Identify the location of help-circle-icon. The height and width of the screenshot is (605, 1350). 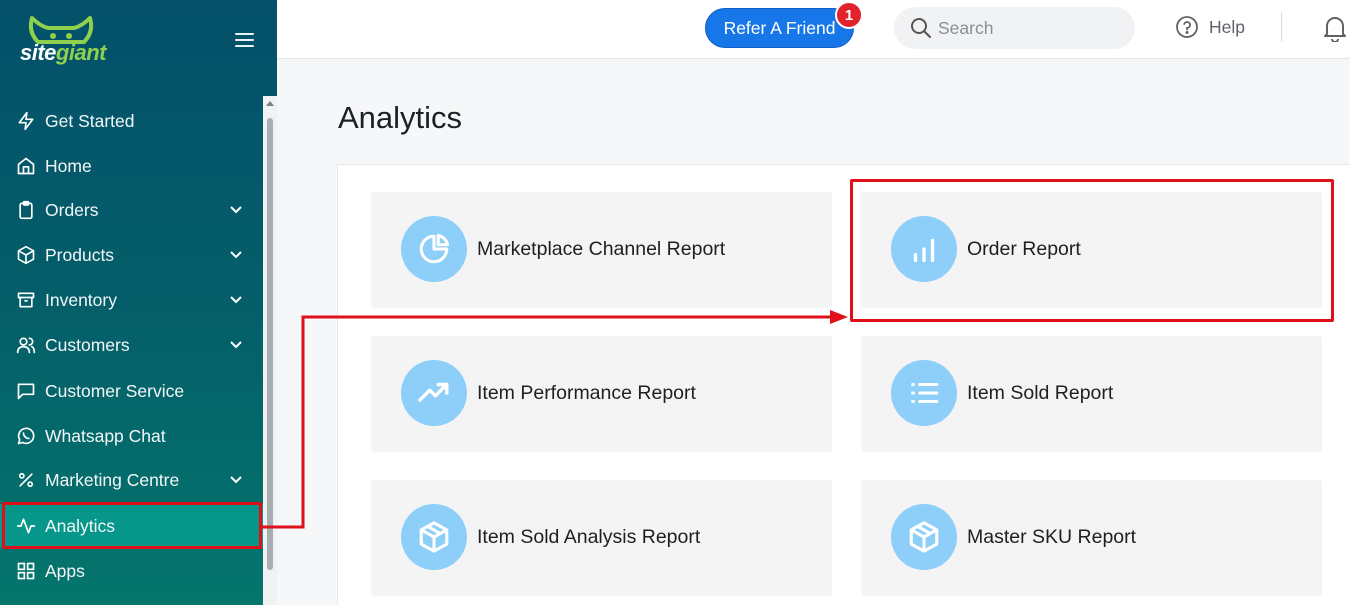
(1187, 27).